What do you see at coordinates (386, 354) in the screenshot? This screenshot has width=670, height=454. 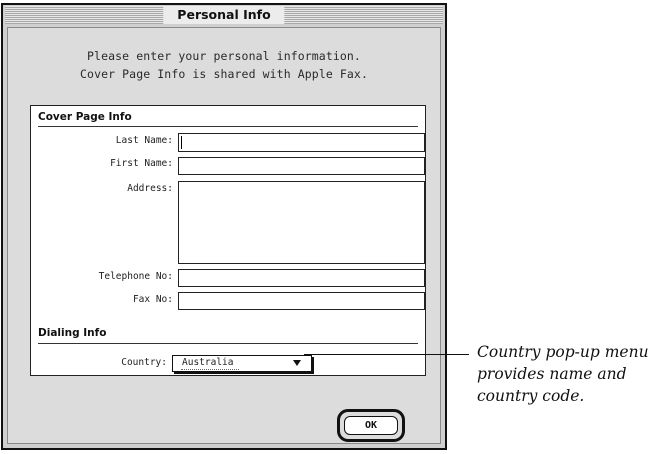 I see `callout-leader-line` at bounding box center [386, 354].